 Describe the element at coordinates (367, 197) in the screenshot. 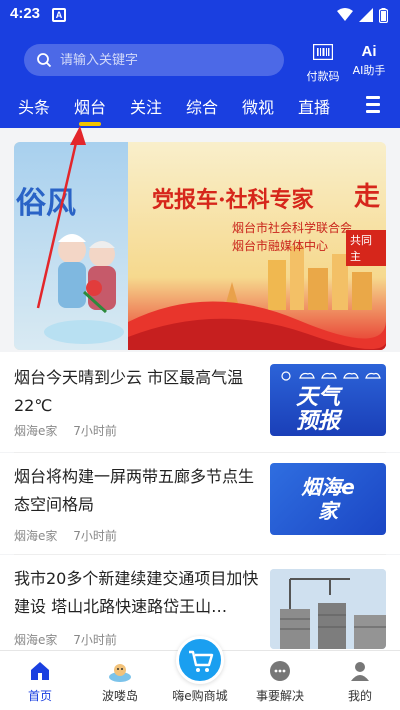

I see `banner-title-tail: 走` at that location.